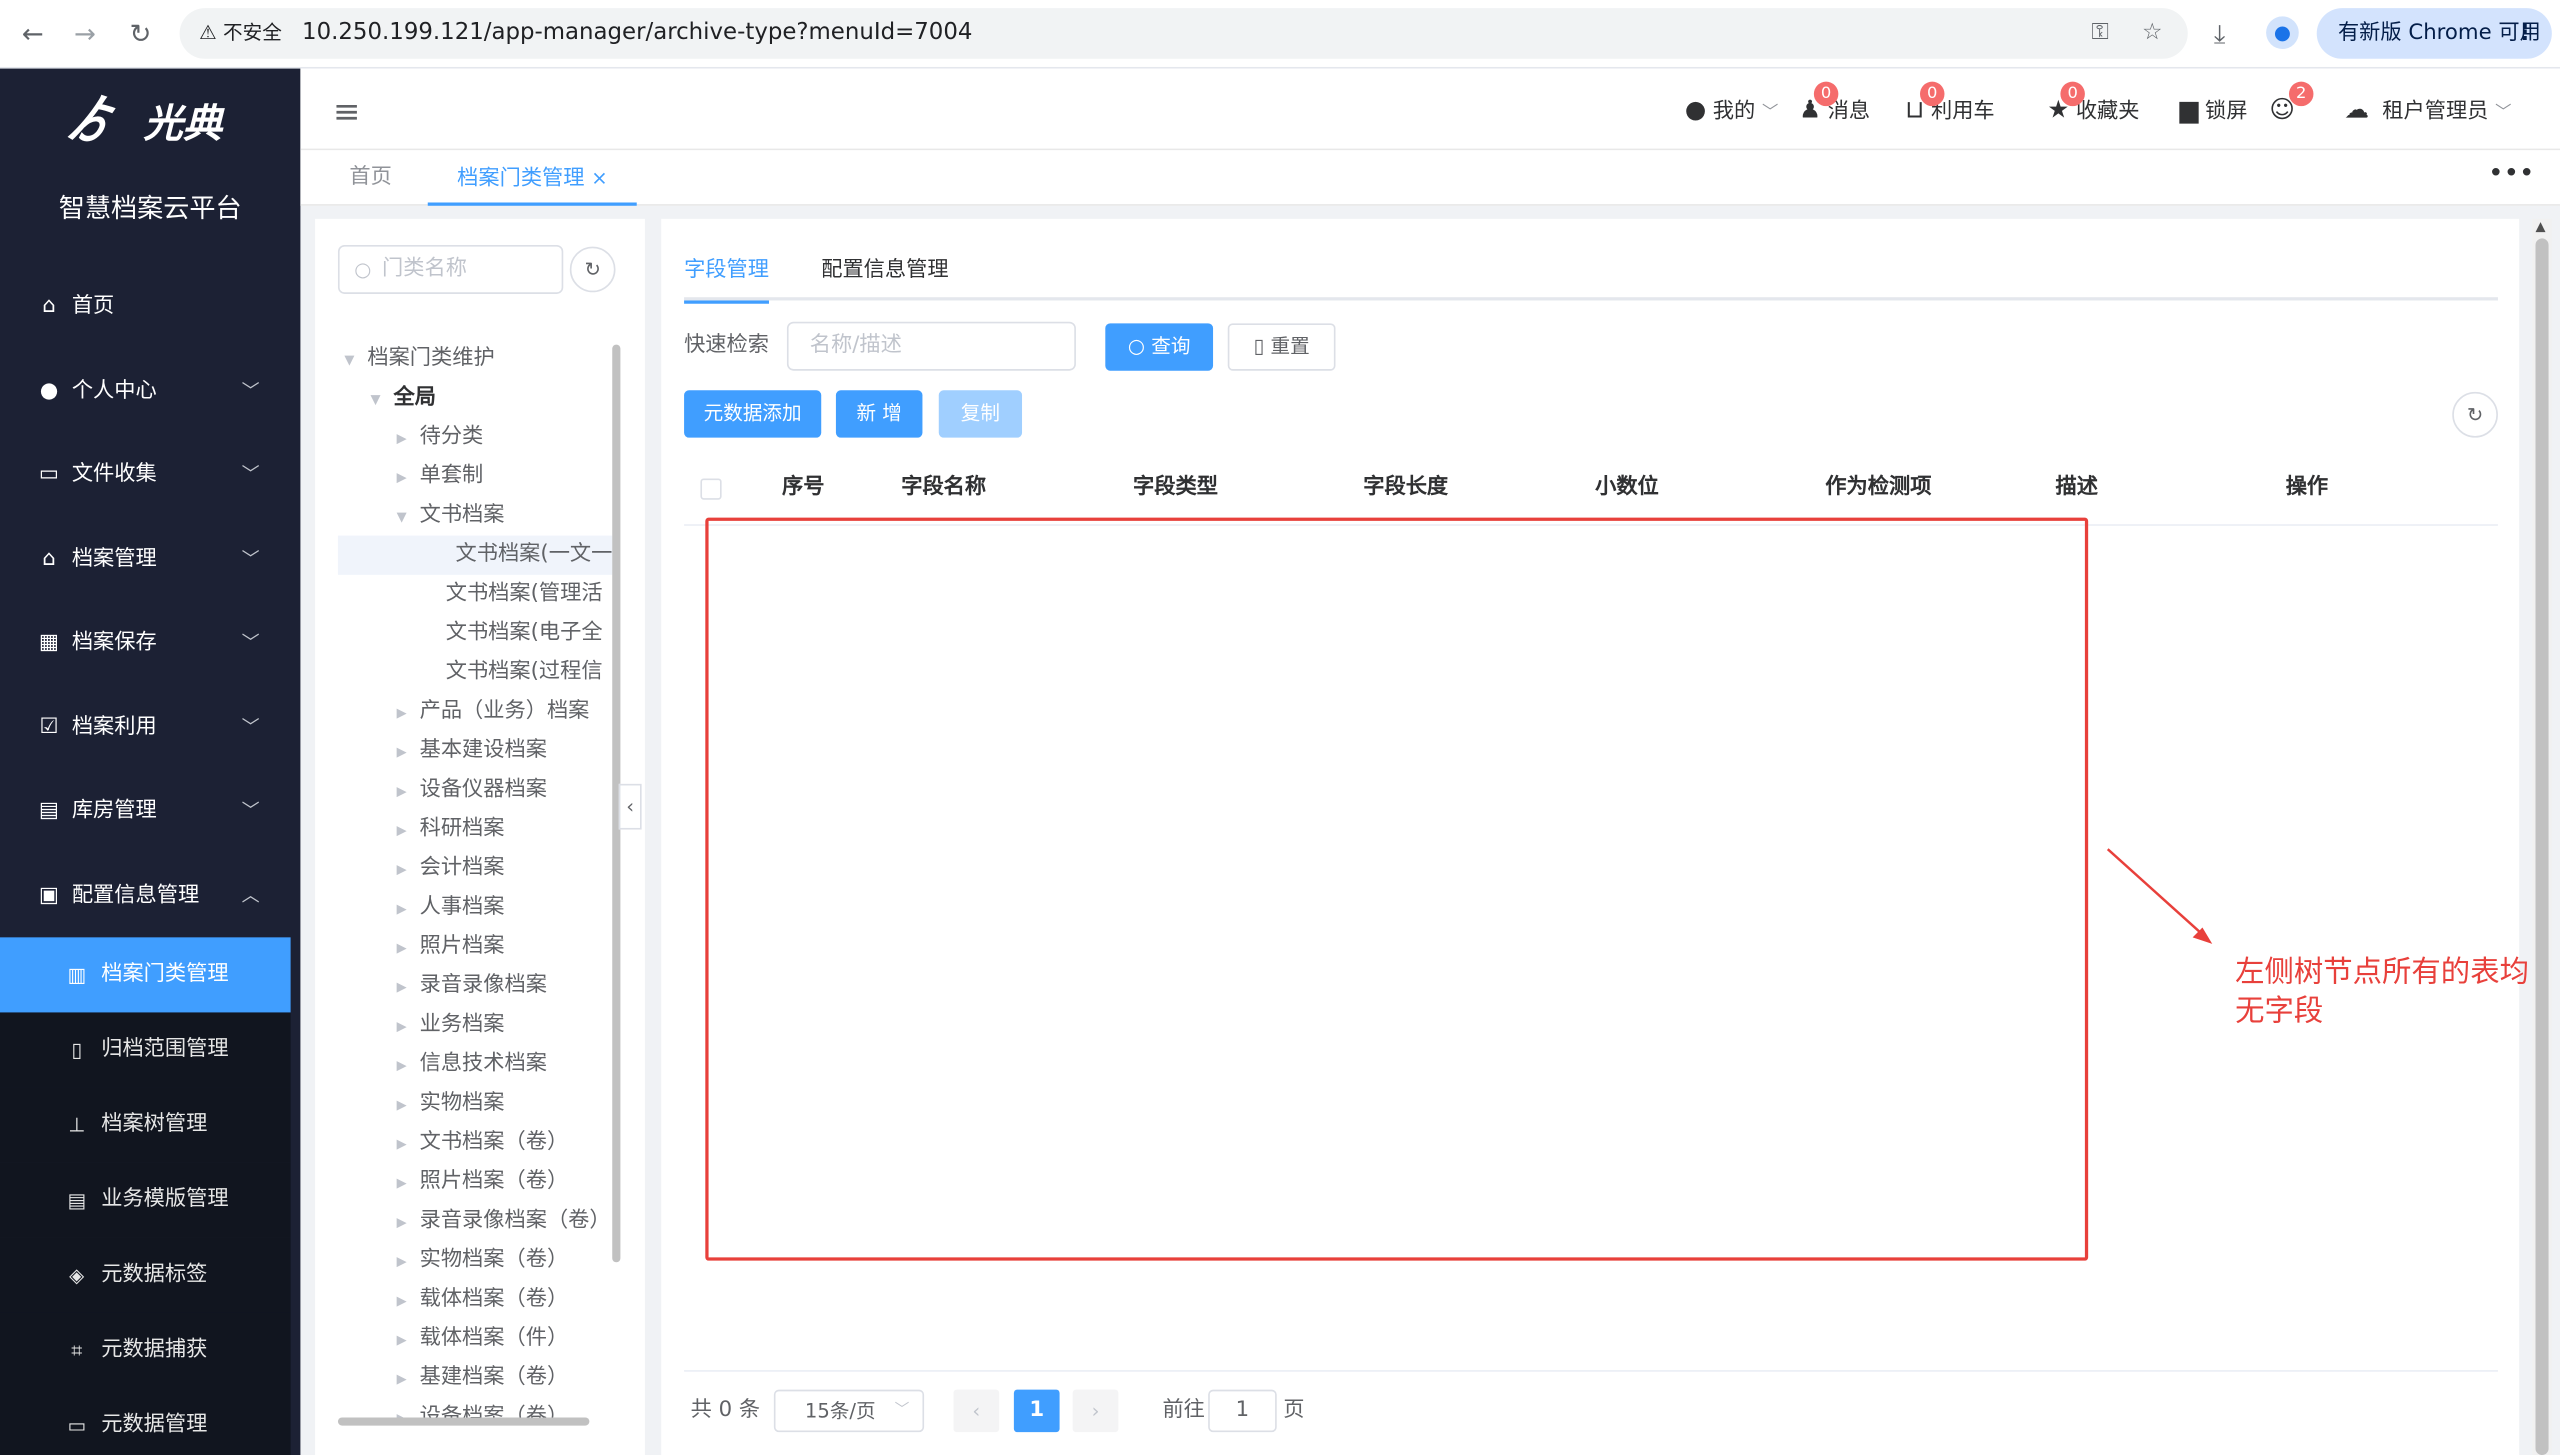 The height and width of the screenshot is (1455, 2560). What do you see at coordinates (479, 1300) in the screenshot?
I see `tree-node: ▶ 载体档案（卷）` at bounding box center [479, 1300].